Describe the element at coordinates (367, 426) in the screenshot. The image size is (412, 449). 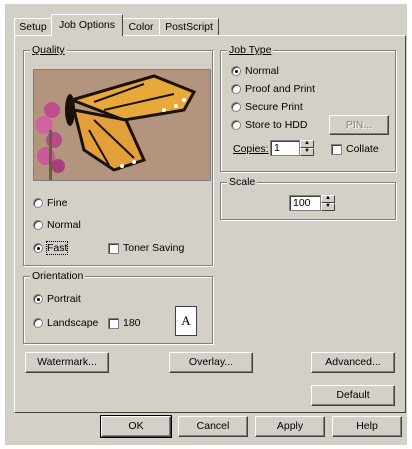
I see `help-button: Help` at that location.